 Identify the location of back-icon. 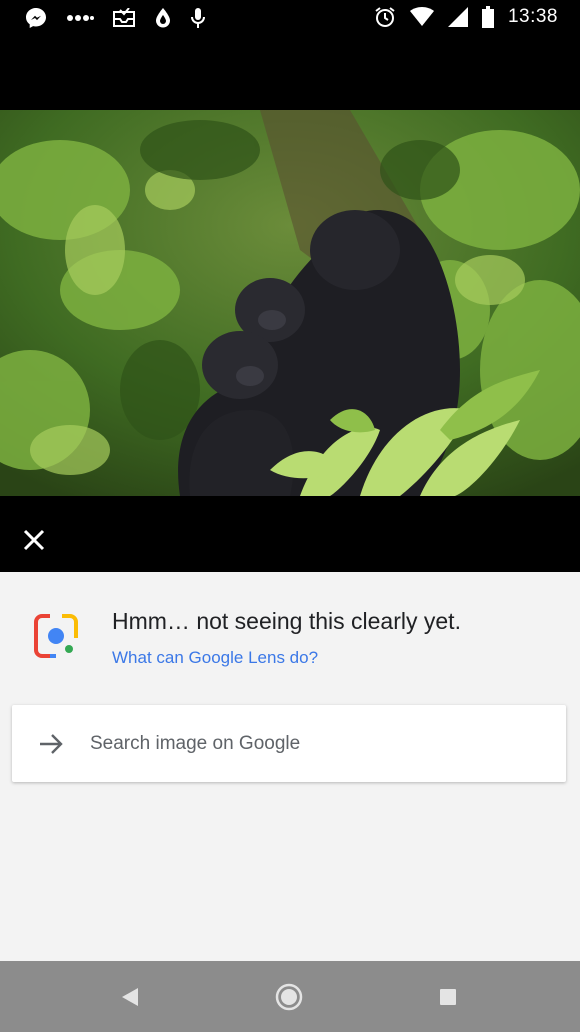
(130, 1003).